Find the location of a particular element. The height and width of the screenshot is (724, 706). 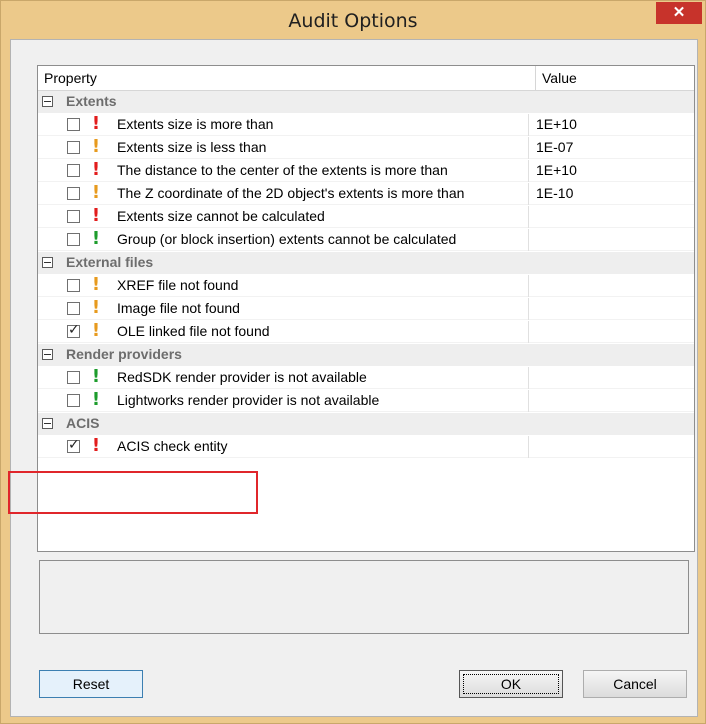

property-label: OLE linked file not found is located at coordinates (193, 331).